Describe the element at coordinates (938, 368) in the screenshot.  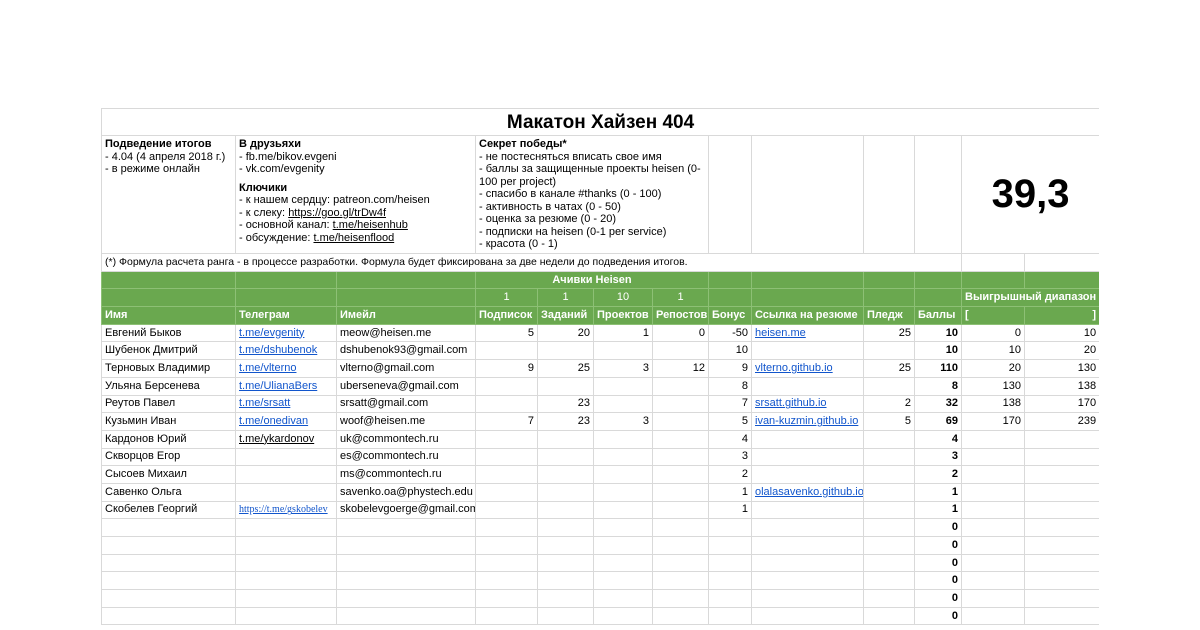
I see `score-cell: 110` at that location.